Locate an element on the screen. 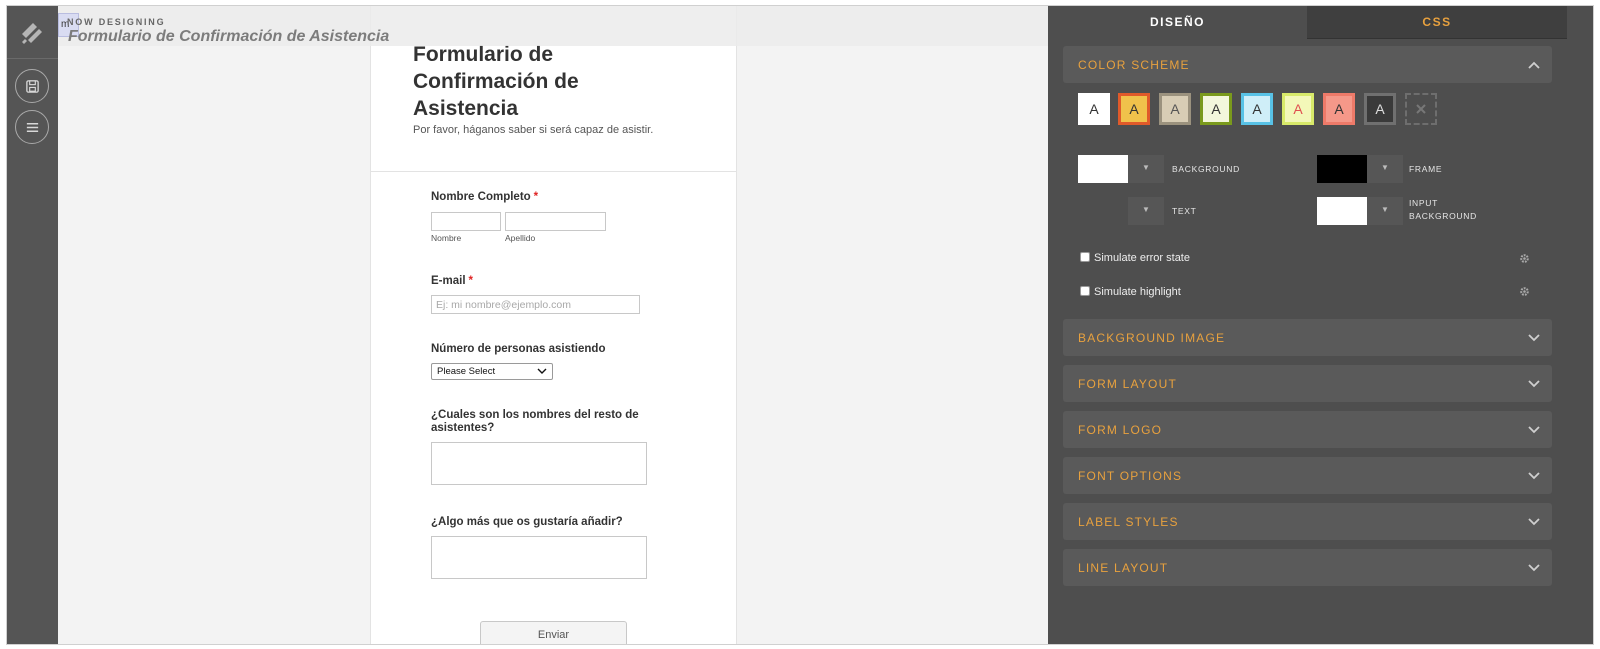 This screenshot has width=1600, height=649. frame-color-label: FRAME is located at coordinates (1426, 169).